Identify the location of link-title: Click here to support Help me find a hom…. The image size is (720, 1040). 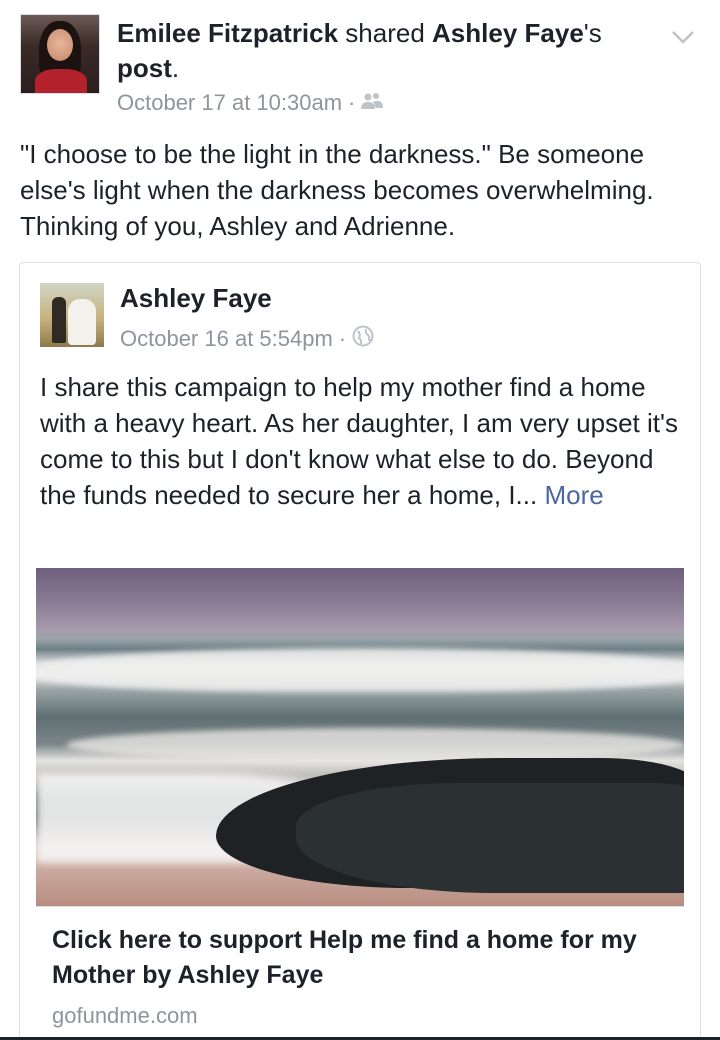
(352, 958).